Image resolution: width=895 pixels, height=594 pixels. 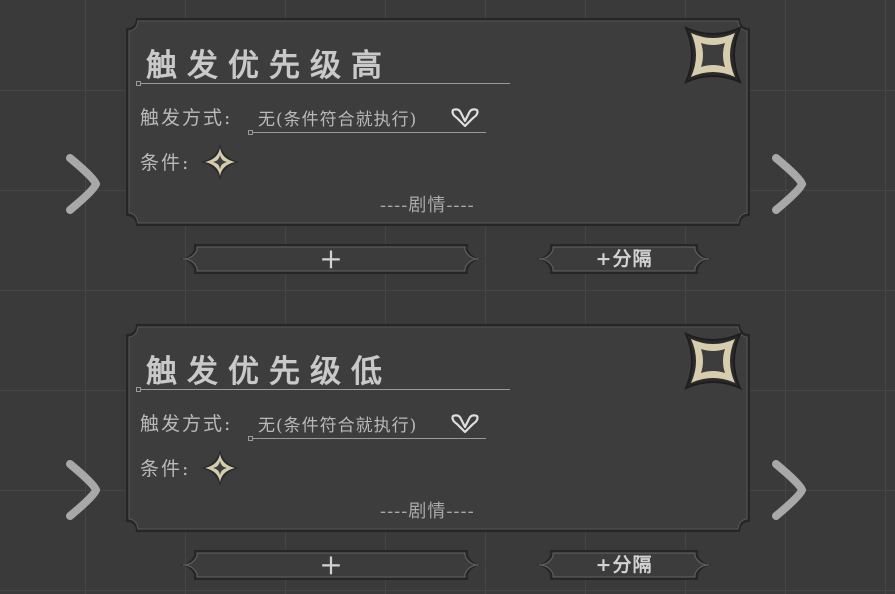 What do you see at coordinates (269, 66) in the screenshot?
I see `node-title: 触发优先级高` at bounding box center [269, 66].